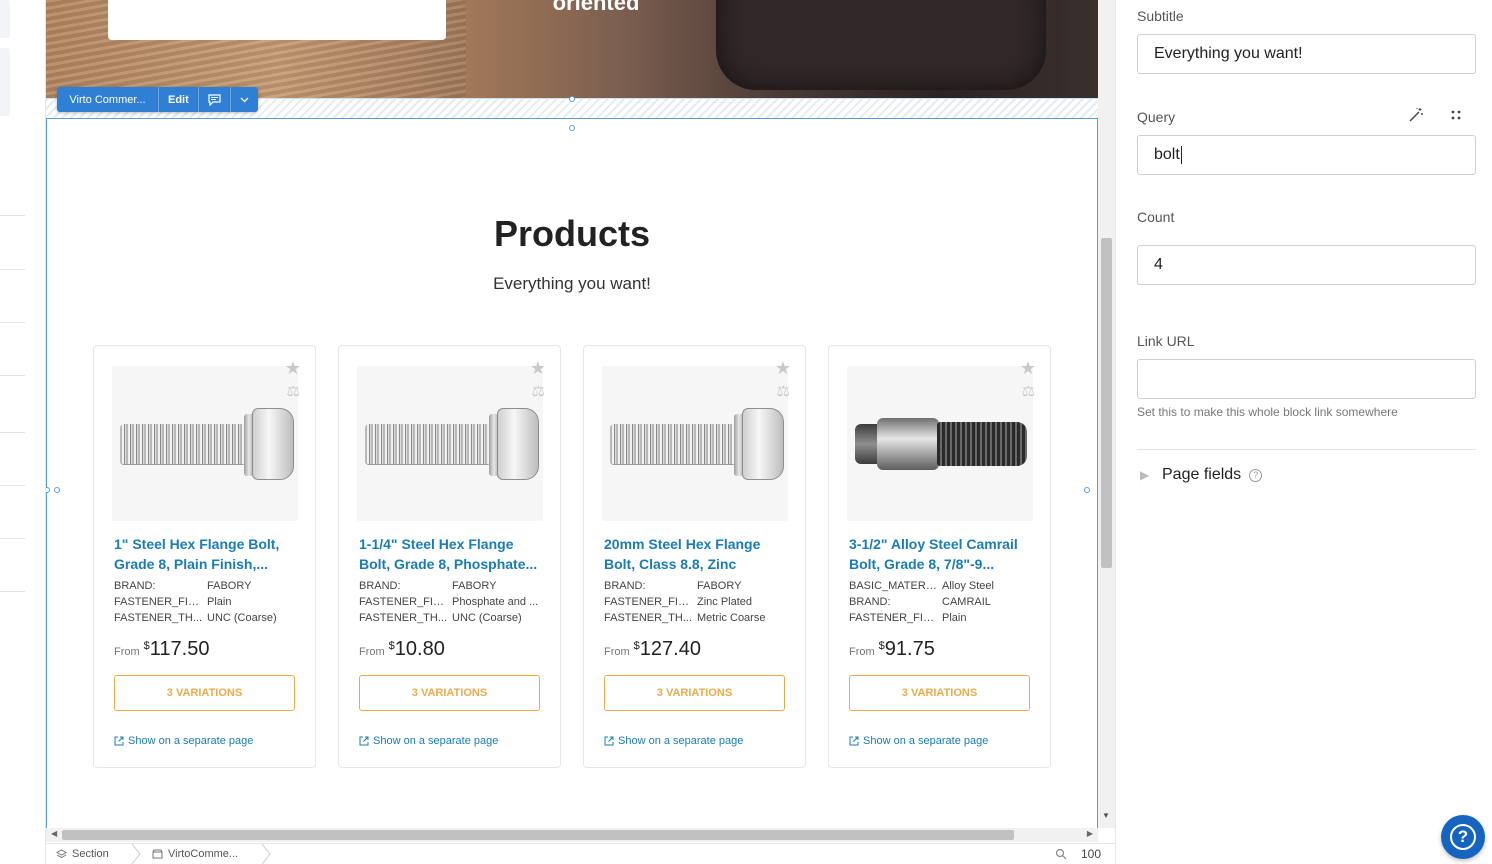 The image size is (1492, 864). I want to click on product-price: From $10.80, so click(402, 649).